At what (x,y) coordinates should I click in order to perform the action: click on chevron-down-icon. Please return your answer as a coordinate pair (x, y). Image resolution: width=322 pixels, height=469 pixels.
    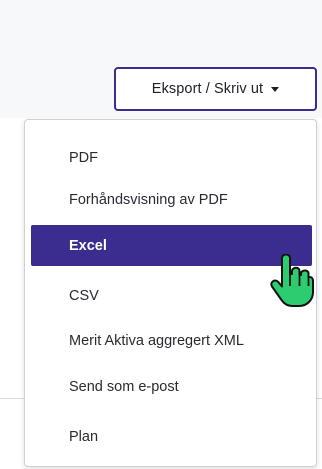
    Looking at the image, I should click on (275, 89).